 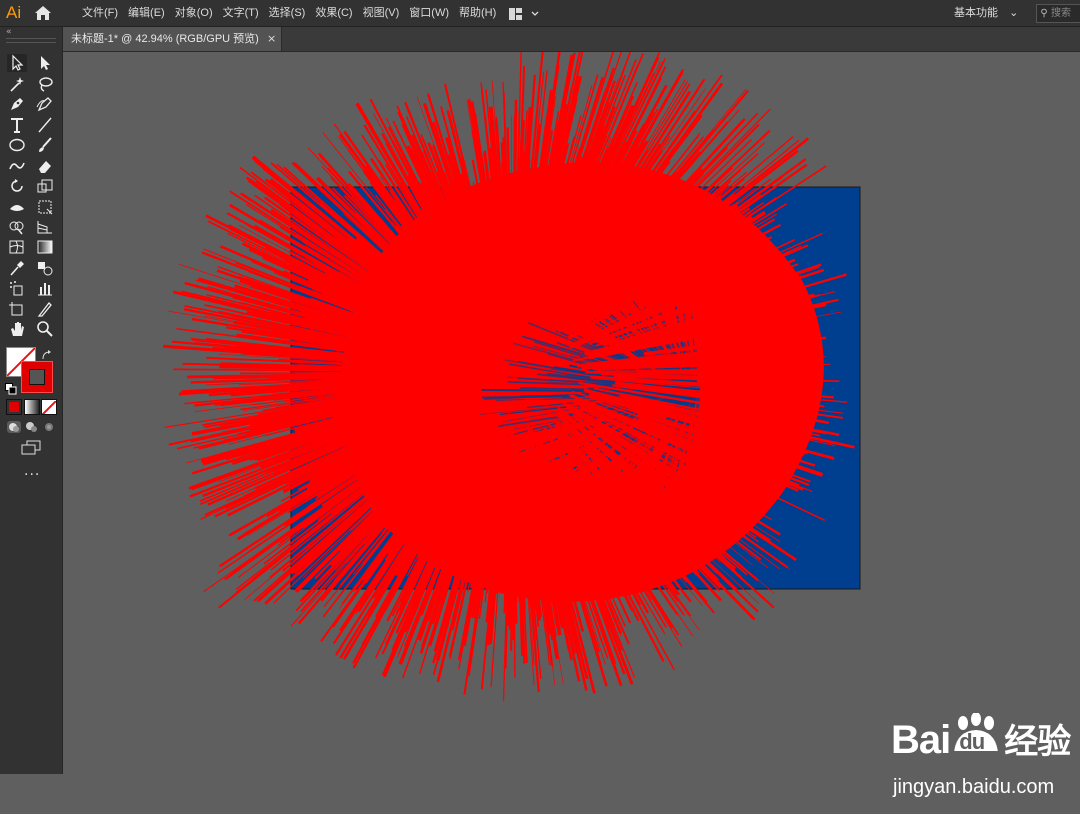 I want to click on tools-panel: «, so click(x=31, y=400).